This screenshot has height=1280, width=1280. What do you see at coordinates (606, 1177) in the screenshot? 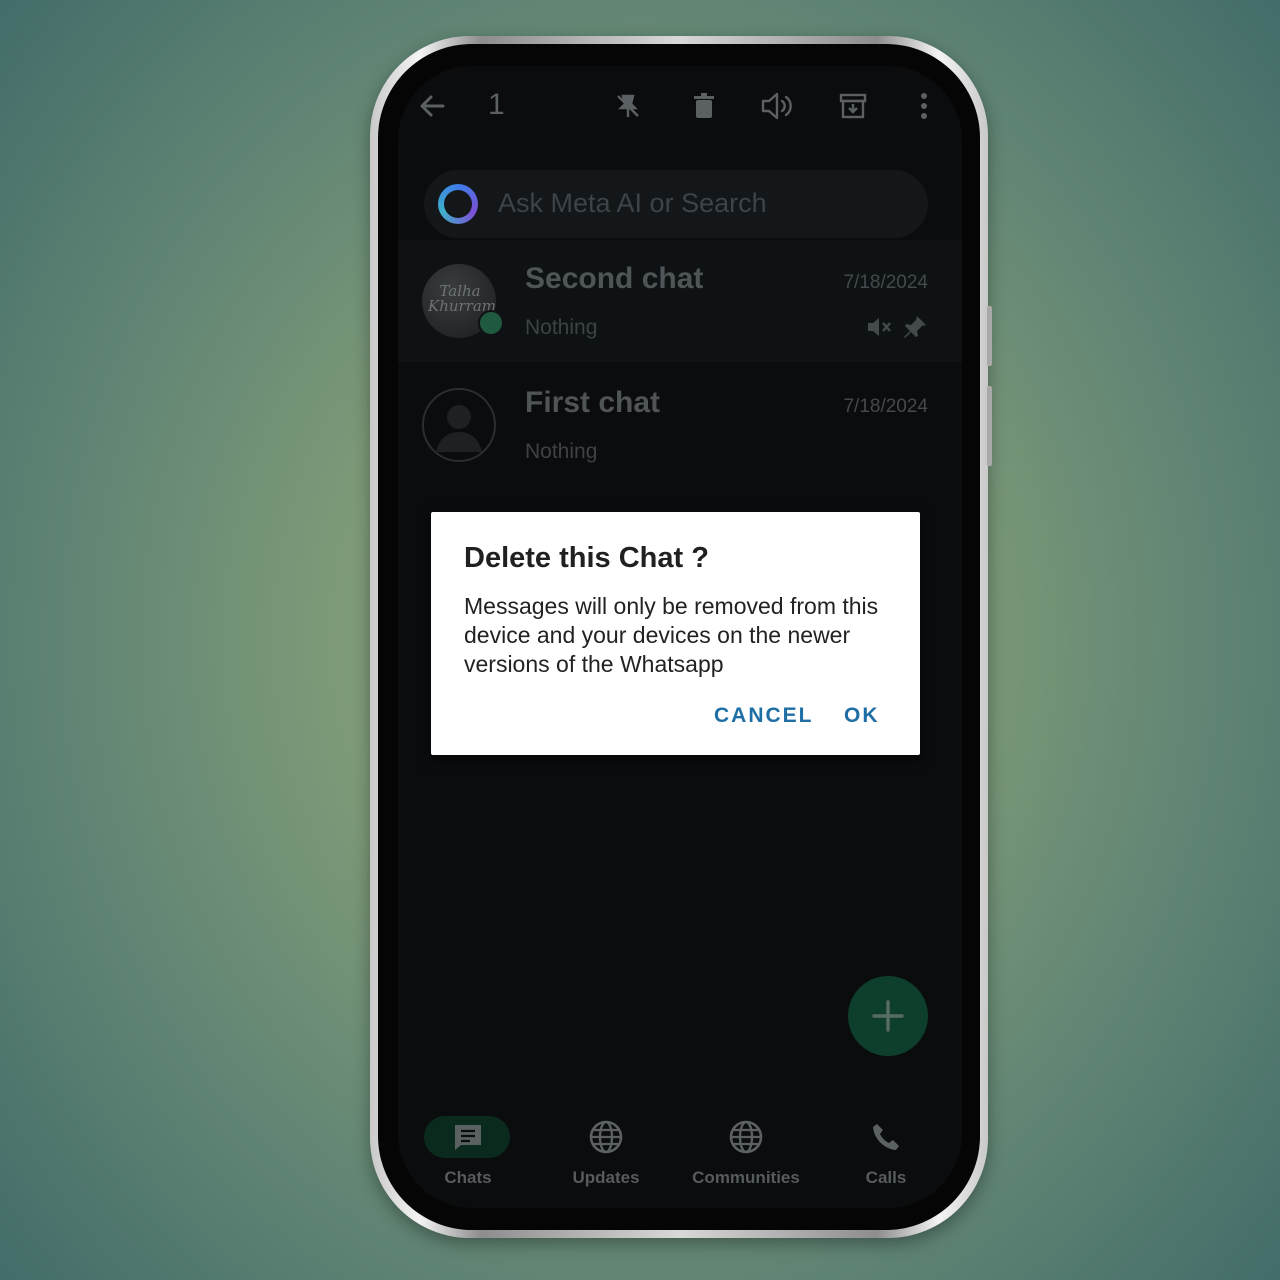
I see `nav-label: Updates` at bounding box center [606, 1177].